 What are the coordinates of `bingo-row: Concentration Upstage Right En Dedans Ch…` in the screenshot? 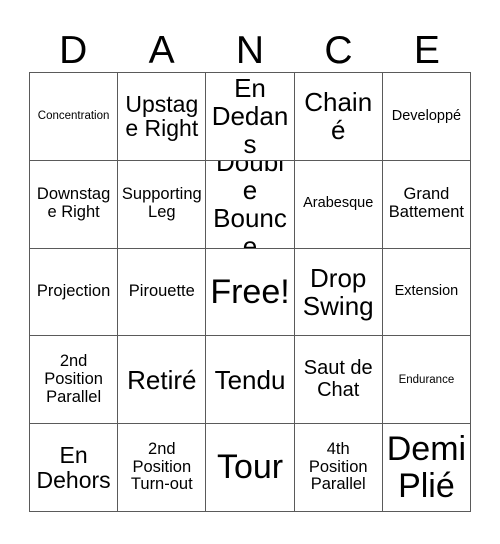 It's located at (251, 117).